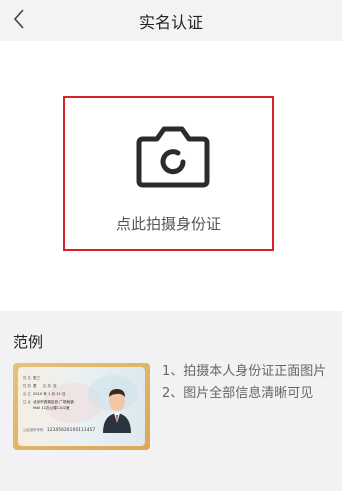  I want to click on card-id-number: 12345620100111457, so click(71, 429).